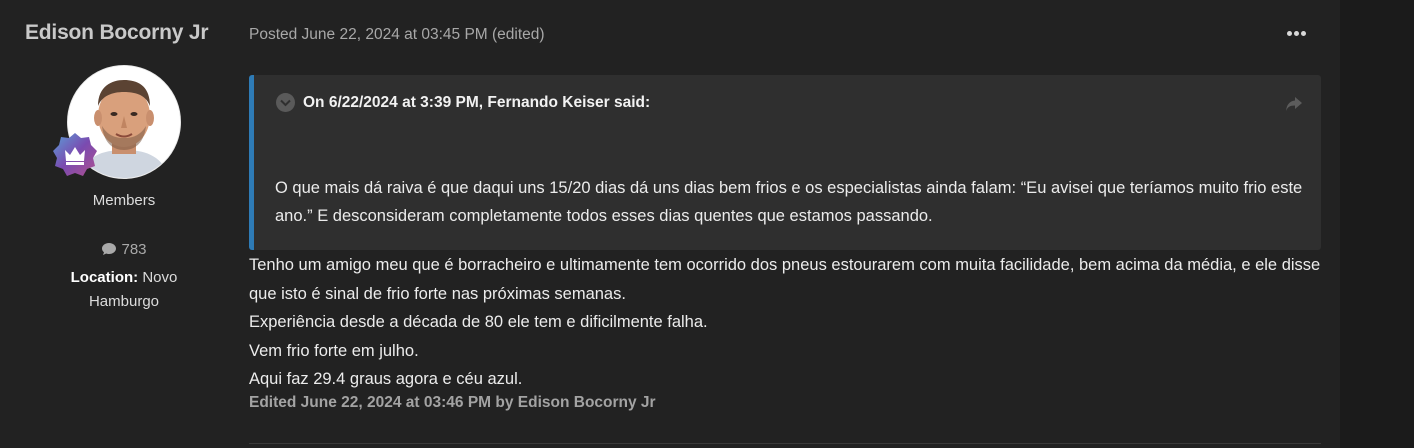  What do you see at coordinates (124, 200) in the screenshot?
I see `author-group: Members` at bounding box center [124, 200].